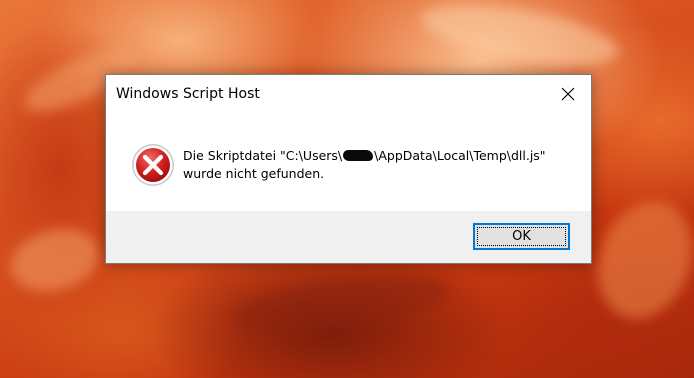  What do you see at coordinates (188, 94) in the screenshot?
I see `dialog-title: Windows Script Host` at bounding box center [188, 94].